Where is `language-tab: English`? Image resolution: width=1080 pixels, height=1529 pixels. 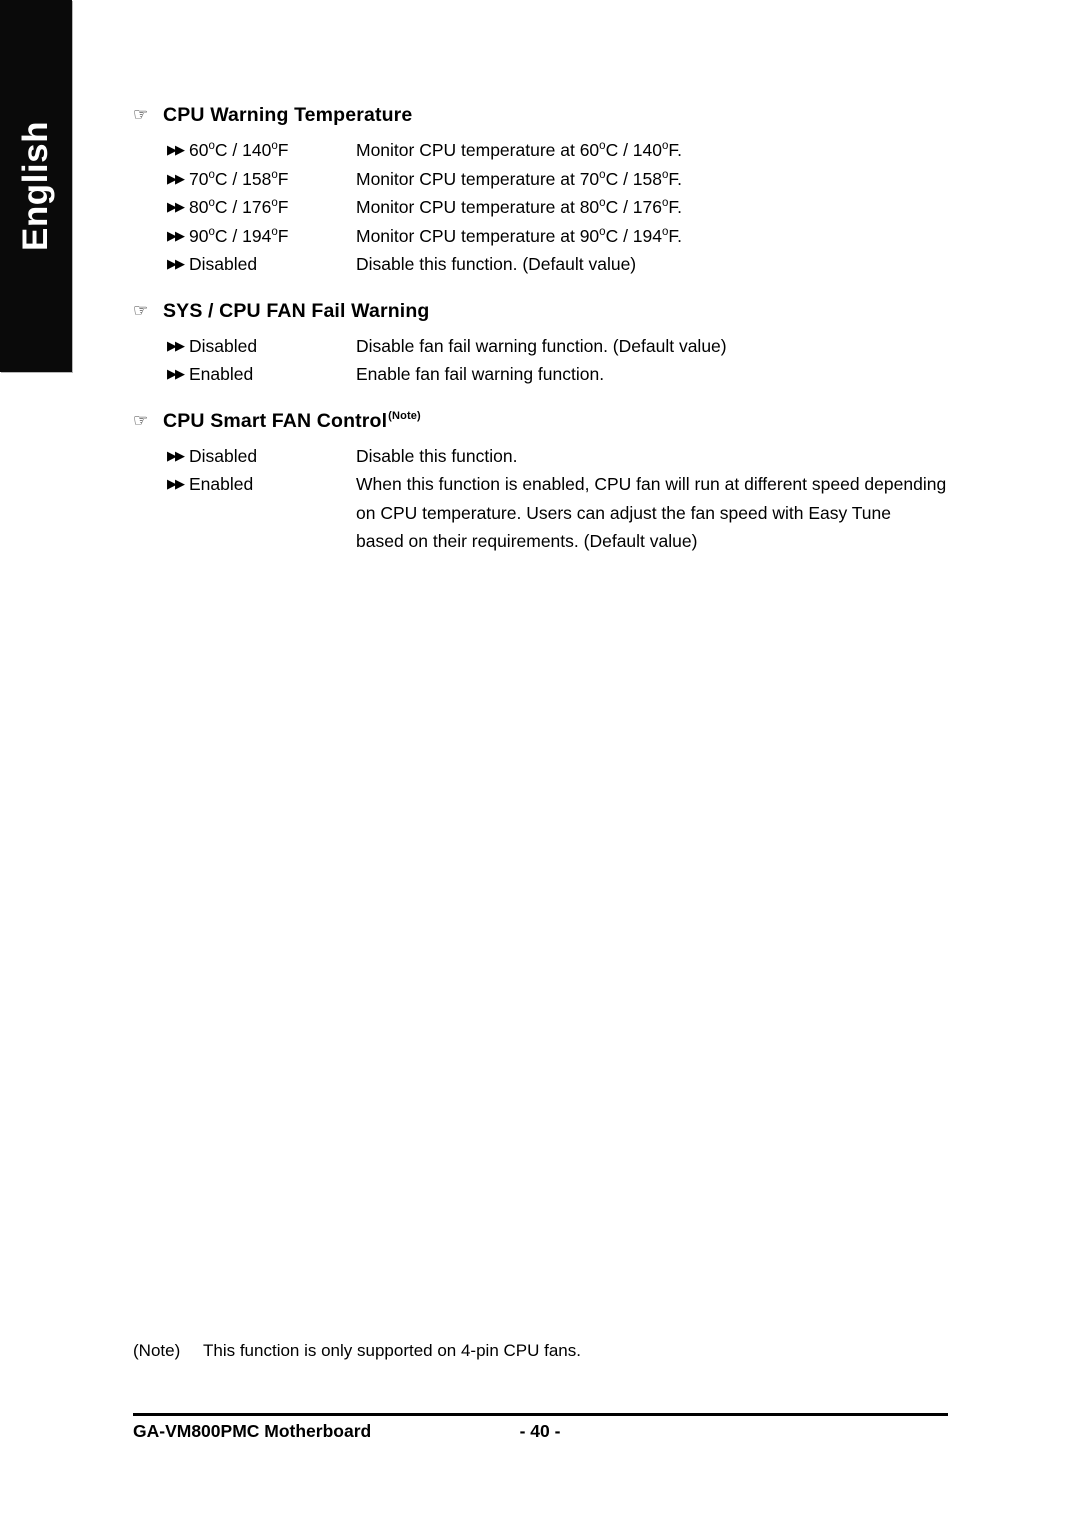
language-tab: English is located at coordinates (36, 186).